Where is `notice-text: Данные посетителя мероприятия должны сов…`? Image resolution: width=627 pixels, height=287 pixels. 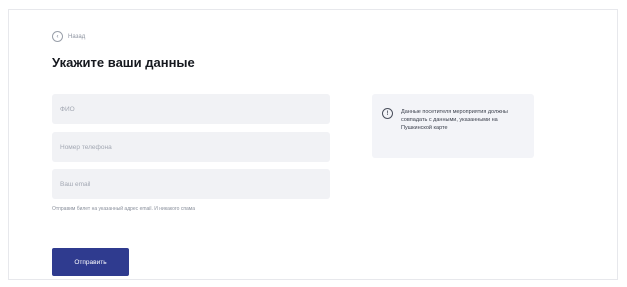 notice-text: Данные посетителя мероприятия должны сов… is located at coordinates (454, 120).